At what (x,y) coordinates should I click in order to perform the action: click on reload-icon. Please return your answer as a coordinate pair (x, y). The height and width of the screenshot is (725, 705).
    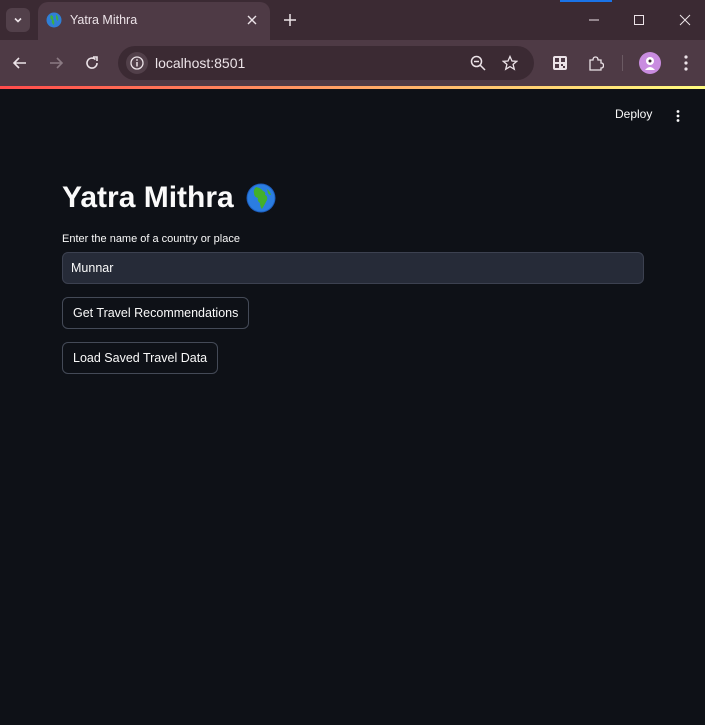
    Looking at the image, I should click on (92, 62).